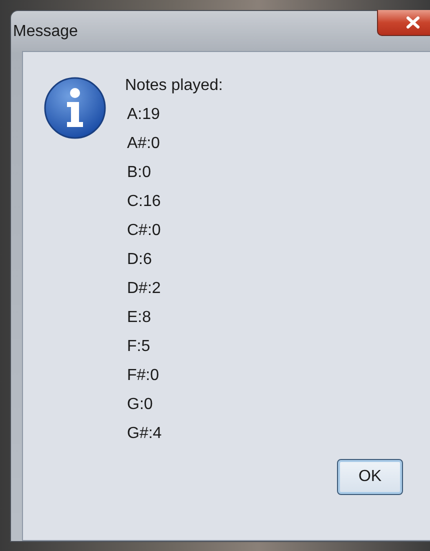 This screenshot has width=430, height=551. I want to click on message-heading: Notes played:, so click(174, 86).